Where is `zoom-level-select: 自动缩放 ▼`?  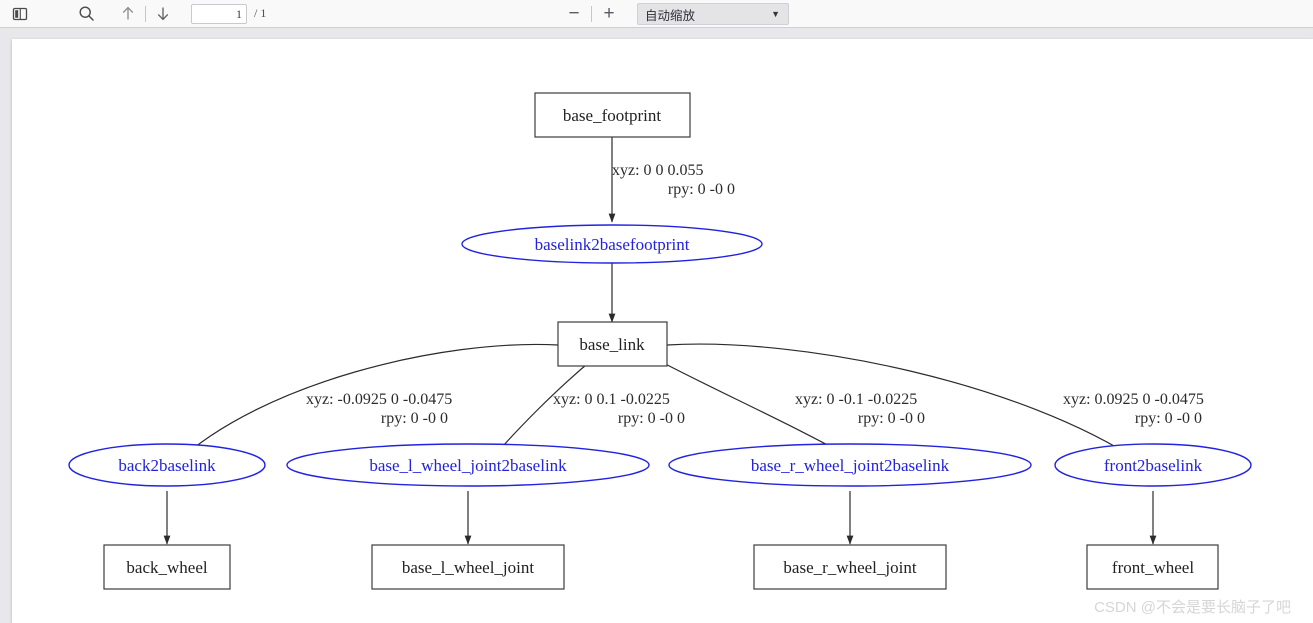
zoom-level-select: 自动缩放 ▼ is located at coordinates (713, 14).